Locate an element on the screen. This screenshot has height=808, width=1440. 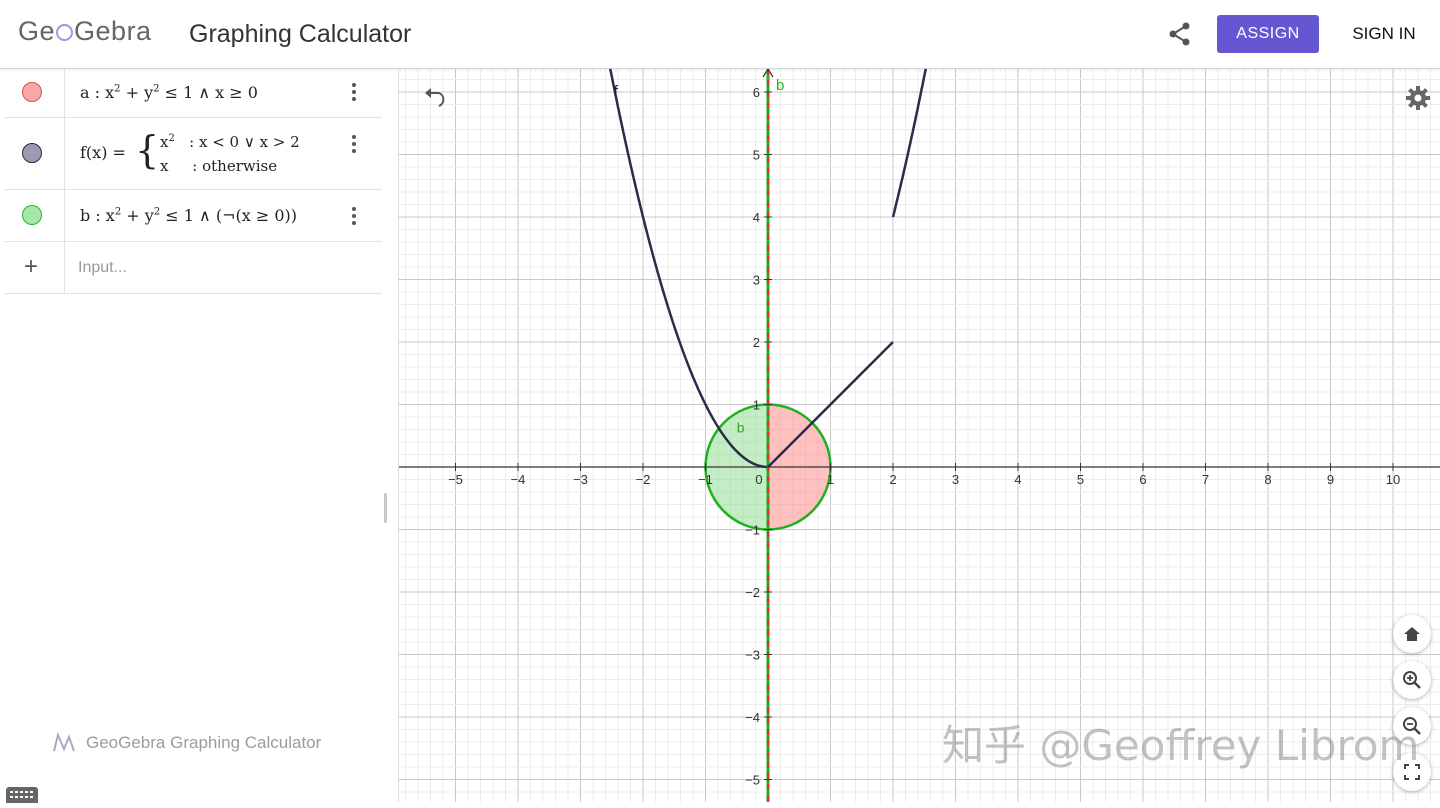
share-button is located at coordinates (1180, 34).